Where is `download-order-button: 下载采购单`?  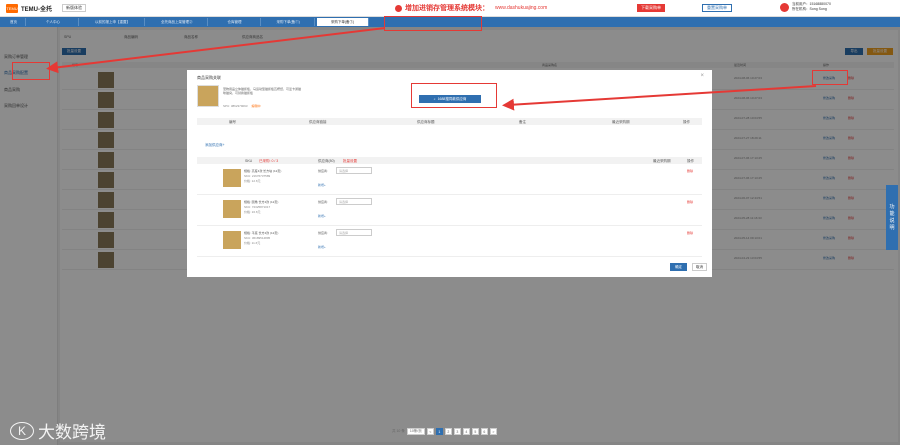
download-order-button: 下载采购单 is located at coordinates (651, 8).